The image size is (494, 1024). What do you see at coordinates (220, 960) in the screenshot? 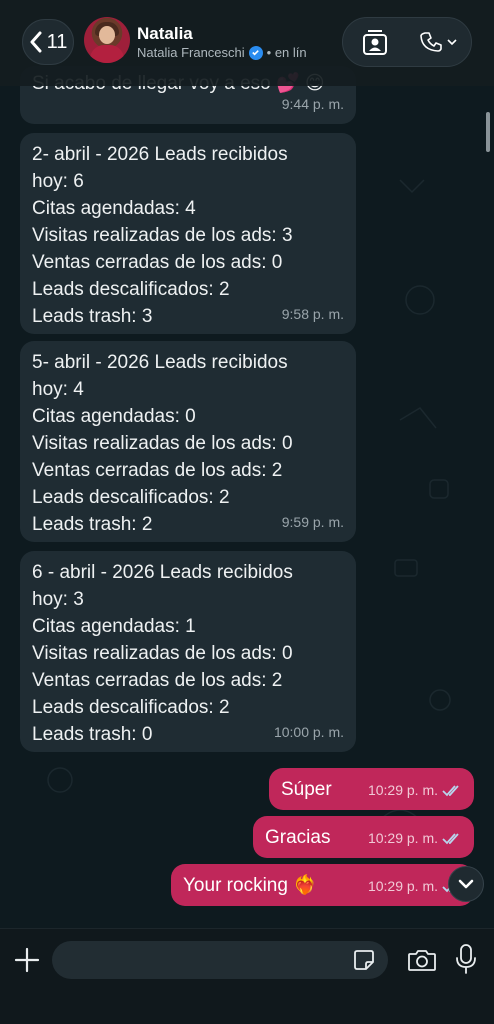
I see `message-input` at bounding box center [220, 960].